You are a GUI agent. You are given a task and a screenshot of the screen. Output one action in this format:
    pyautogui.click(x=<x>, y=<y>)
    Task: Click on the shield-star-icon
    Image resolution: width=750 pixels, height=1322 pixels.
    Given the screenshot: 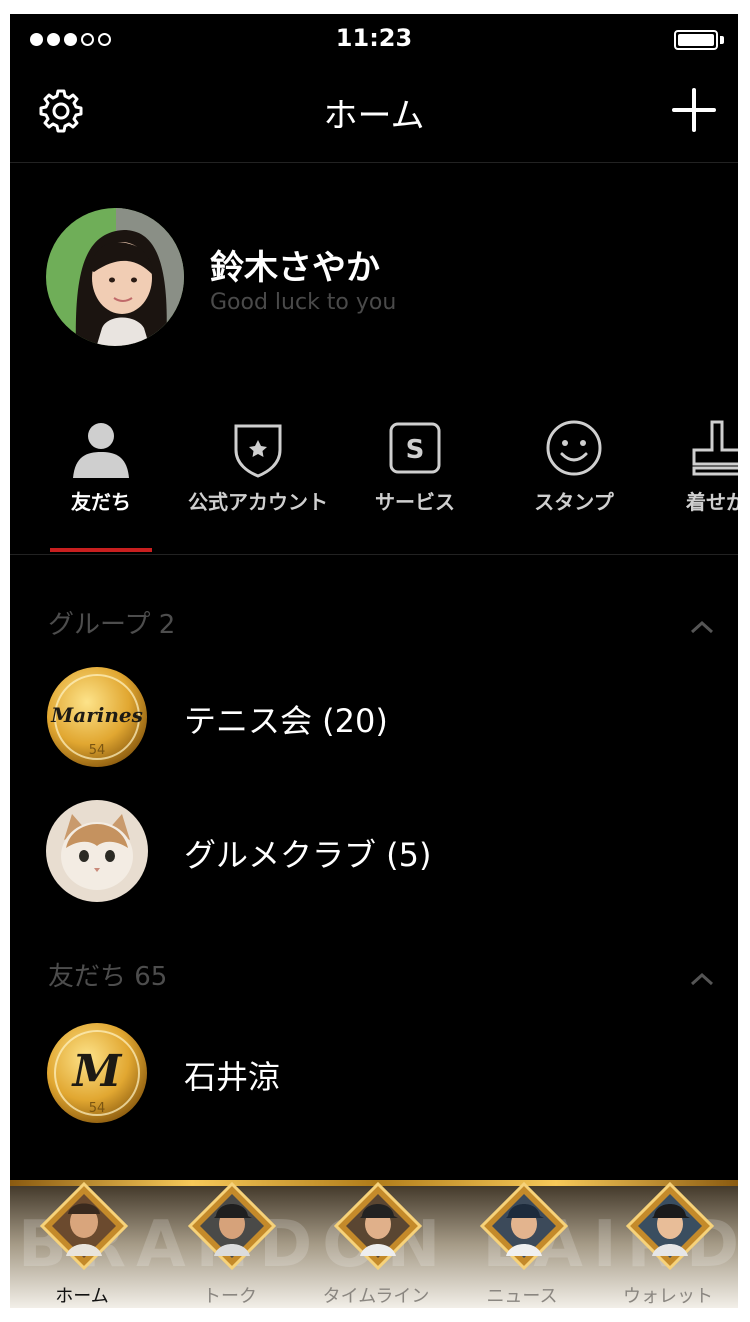 What is the action you would take?
    pyautogui.click(x=258, y=451)
    